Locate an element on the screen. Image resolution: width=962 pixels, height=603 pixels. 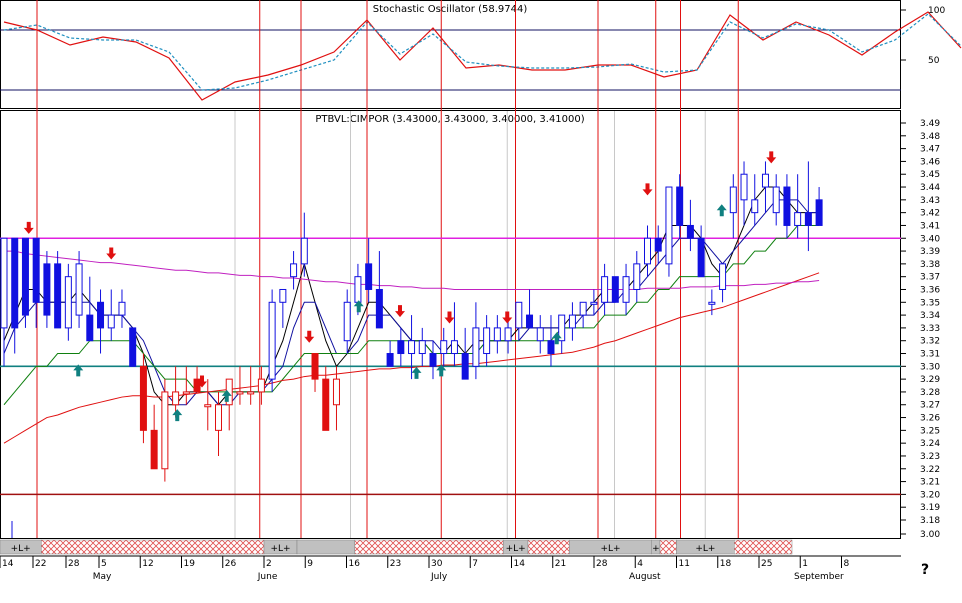
price-tick-label: 3.28 is located at coordinates (930, 393).